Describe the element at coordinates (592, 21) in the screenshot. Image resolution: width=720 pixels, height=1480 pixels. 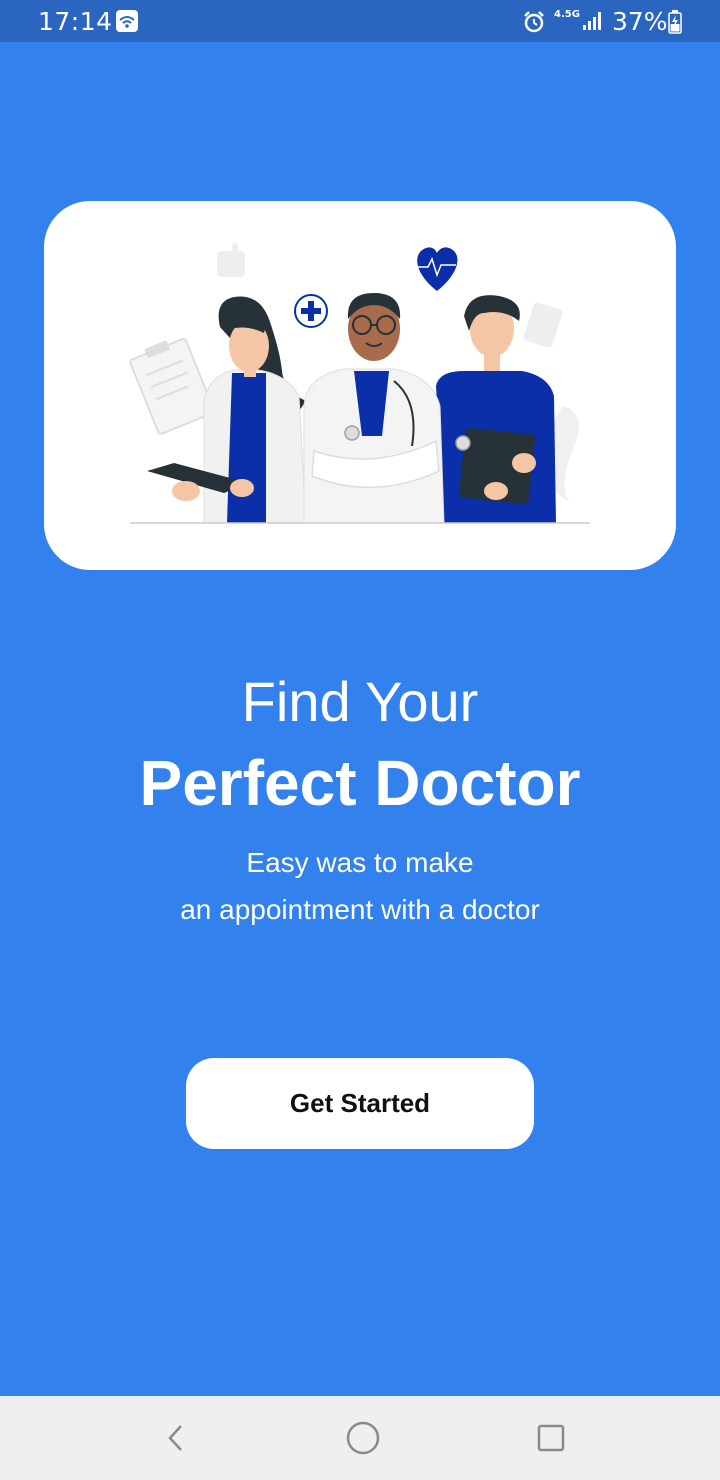
I see `signal-icon` at that location.